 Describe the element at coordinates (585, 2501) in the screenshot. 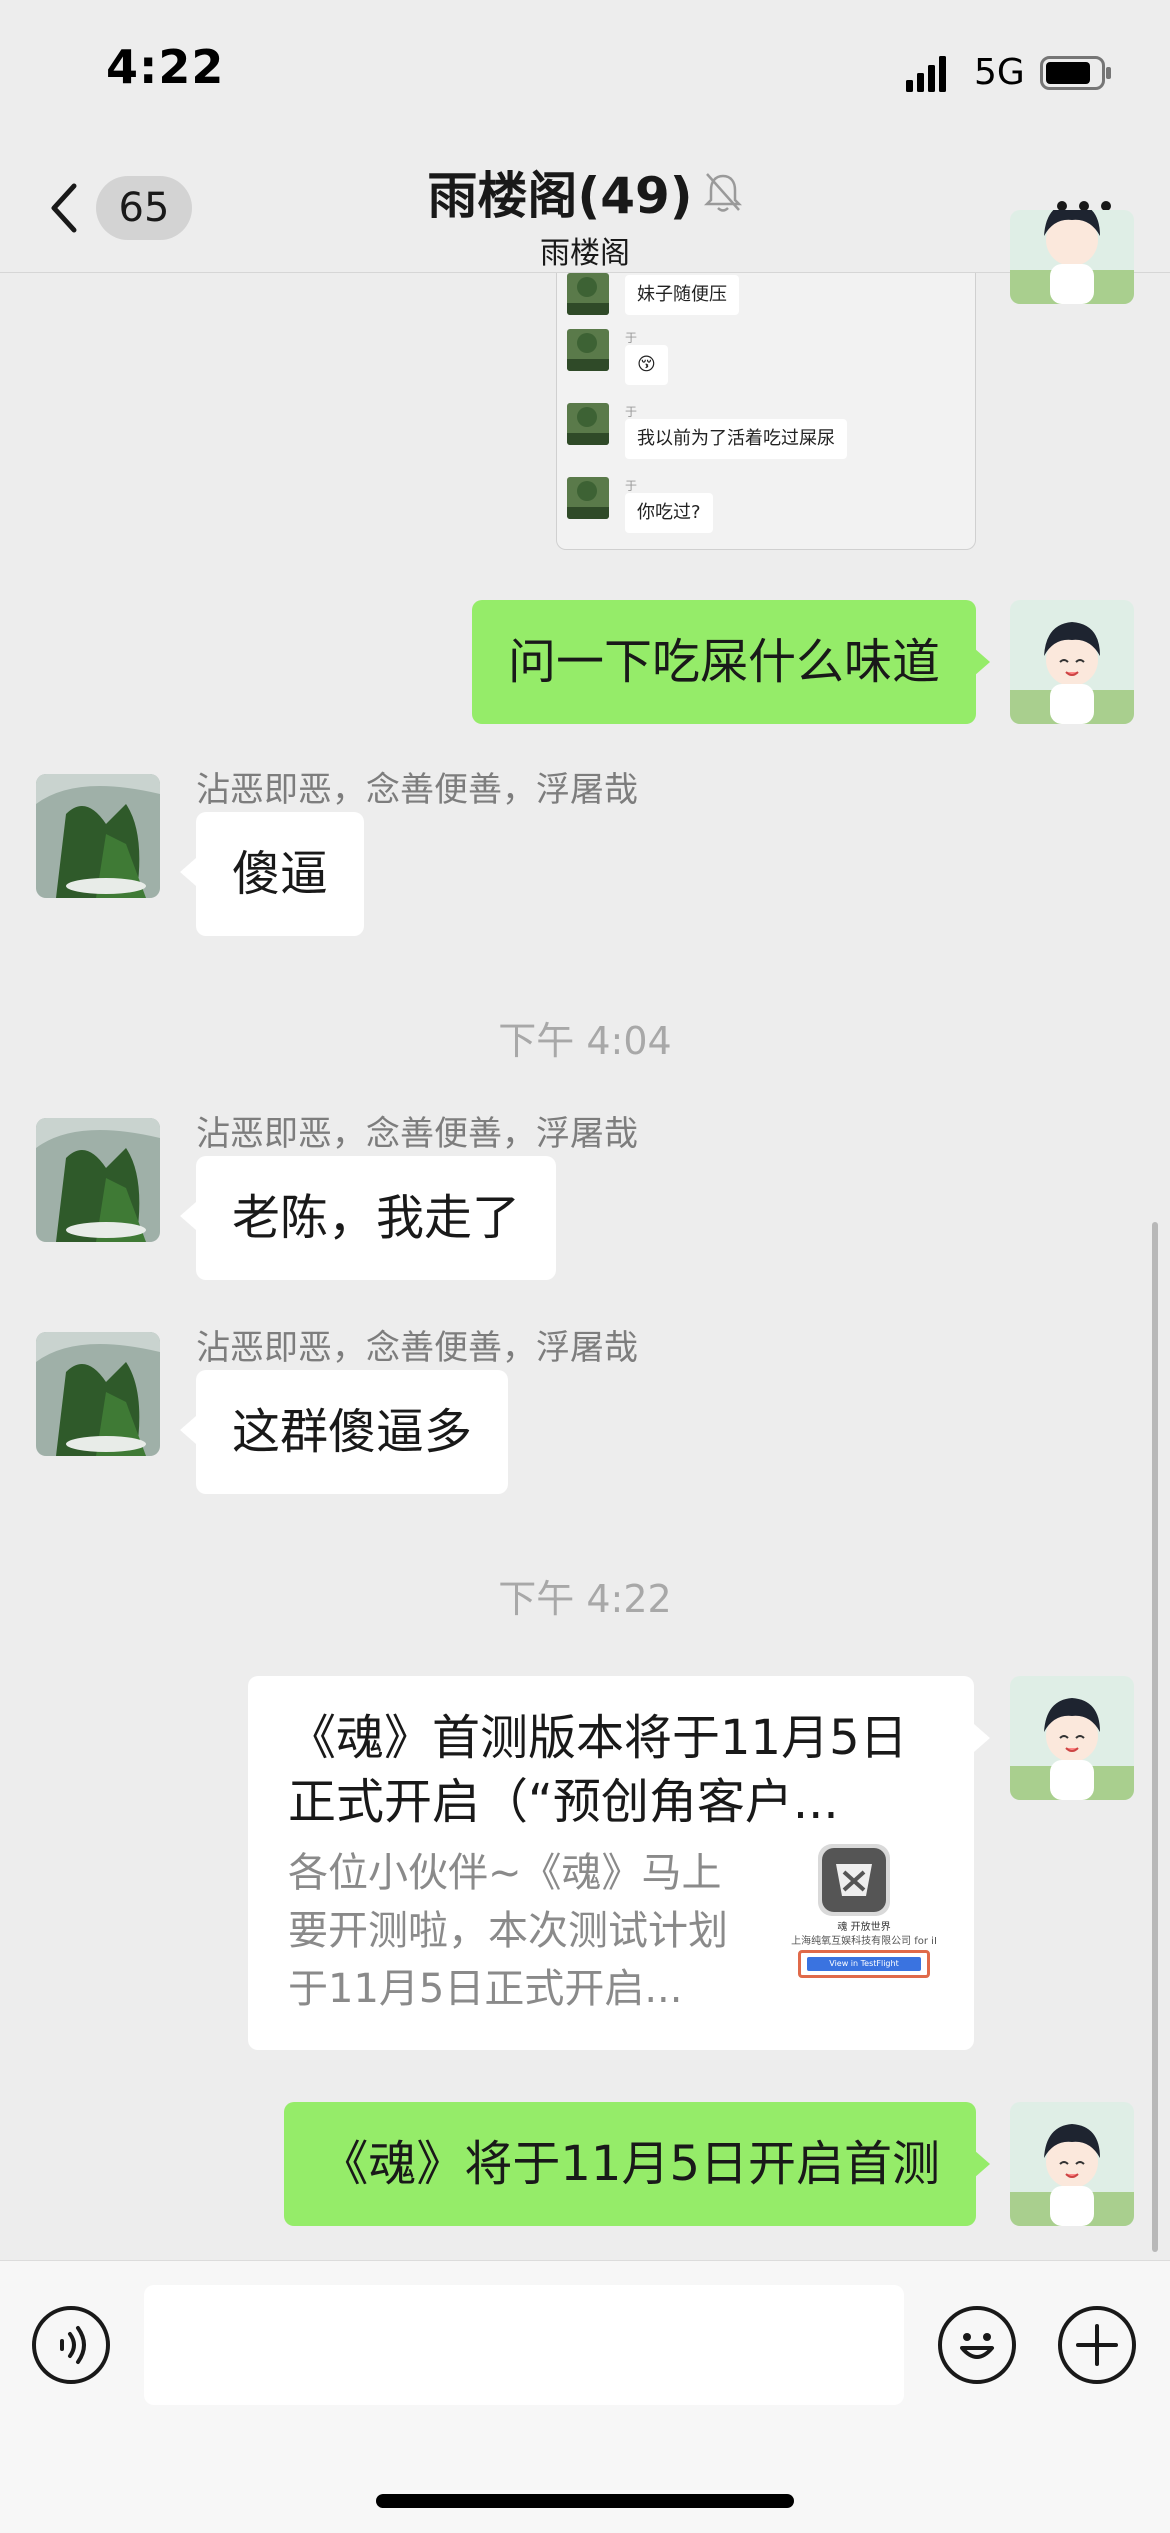

I see `home-indicator` at that location.